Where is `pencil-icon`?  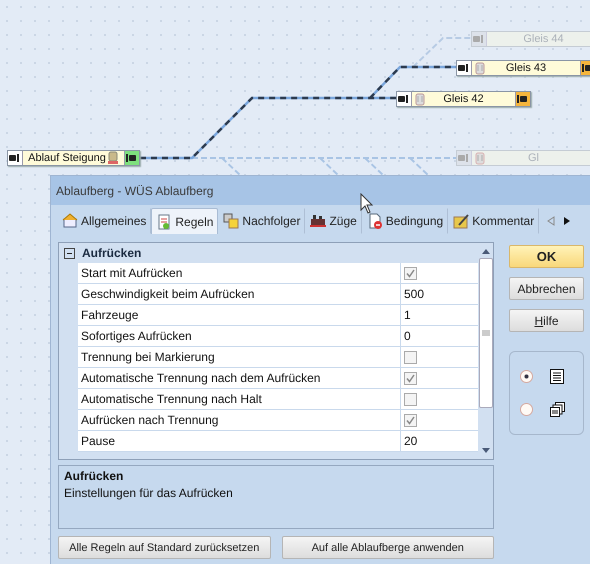
pencil-icon is located at coordinates (461, 221).